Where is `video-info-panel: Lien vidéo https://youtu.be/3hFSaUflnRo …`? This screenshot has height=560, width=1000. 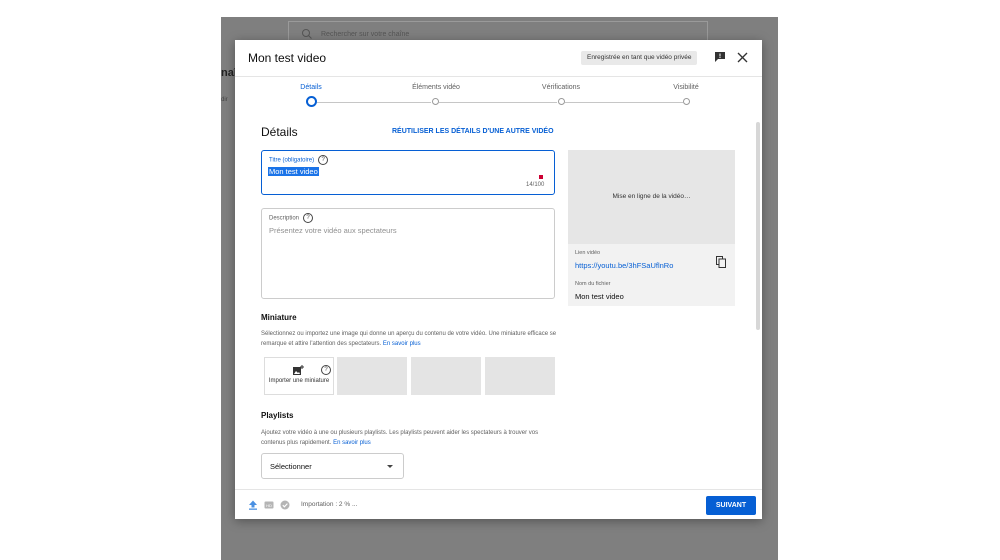 video-info-panel: Lien vidéo https://youtu.be/3hFSaUflnRo … is located at coordinates (651, 275).